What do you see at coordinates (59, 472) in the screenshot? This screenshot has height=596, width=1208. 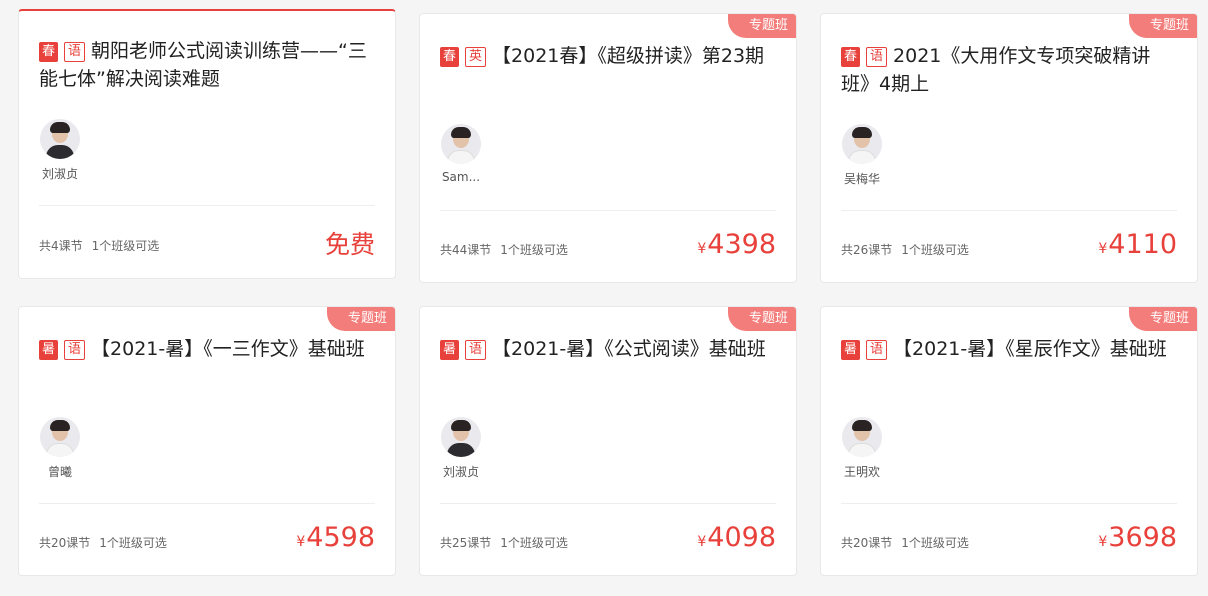 I see `teacher-name: 曾曦` at bounding box center [59, 472].